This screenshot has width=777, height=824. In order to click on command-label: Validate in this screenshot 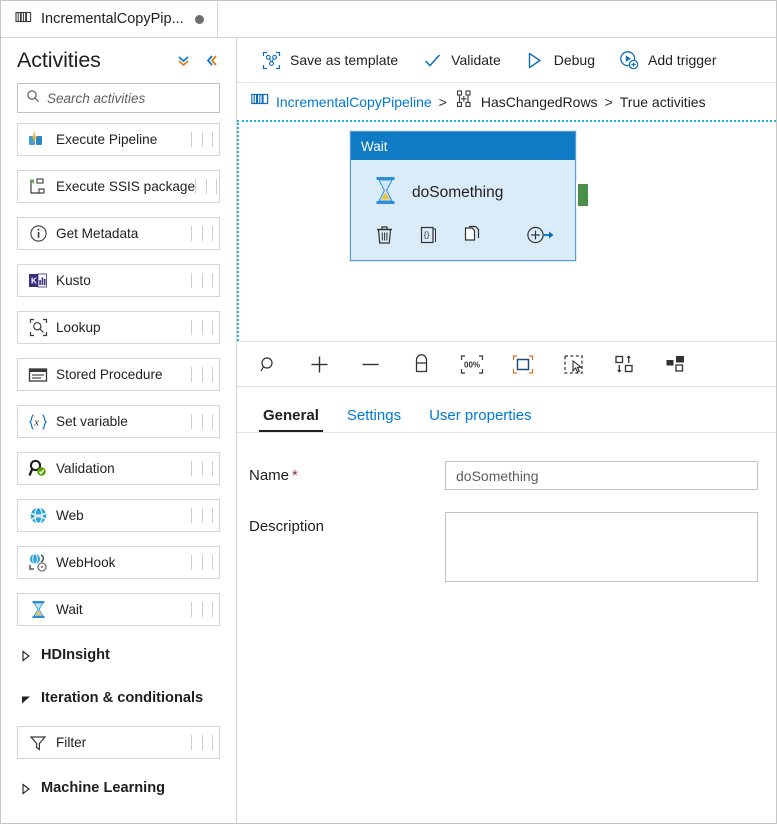, I will do `click(476, 60)`.